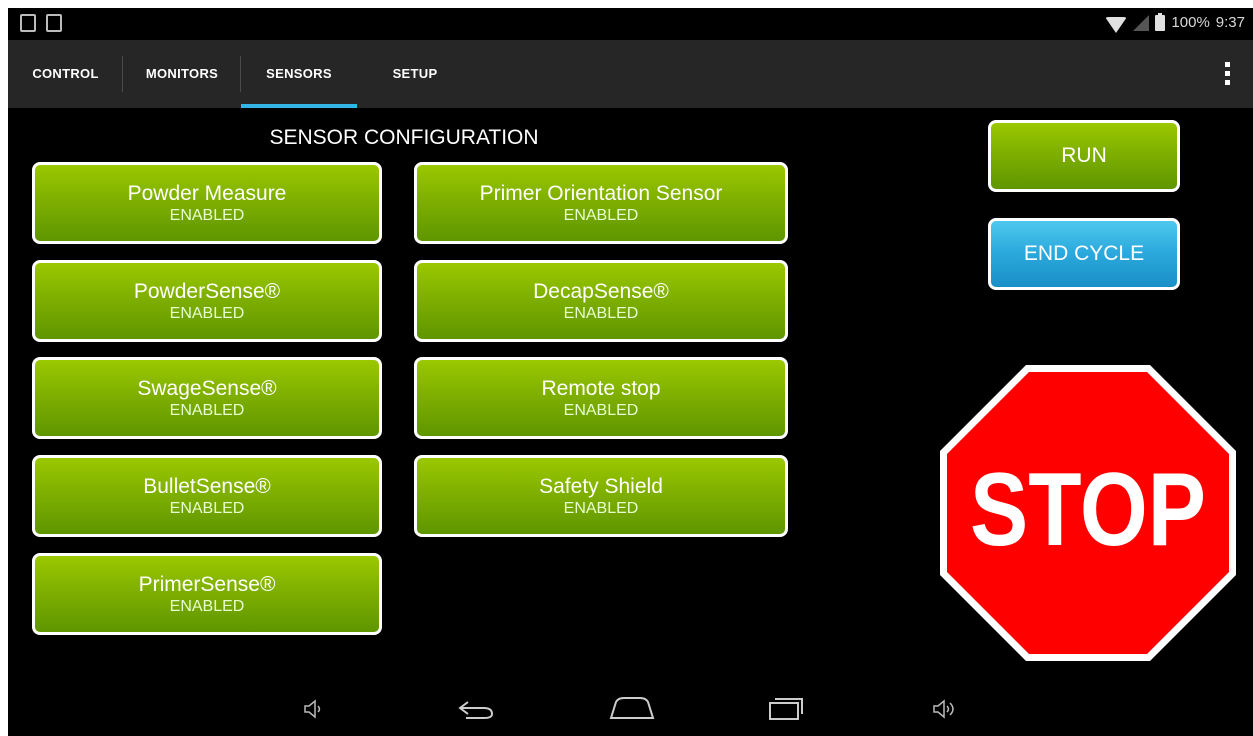 This screenshot has height=736, width=1253. What do you see at coordinates (630, 74) in the screenshot?
I see `tab-bar: CONTROL MONITORS SENSORS SETUP` at bounding box center [630, 74].